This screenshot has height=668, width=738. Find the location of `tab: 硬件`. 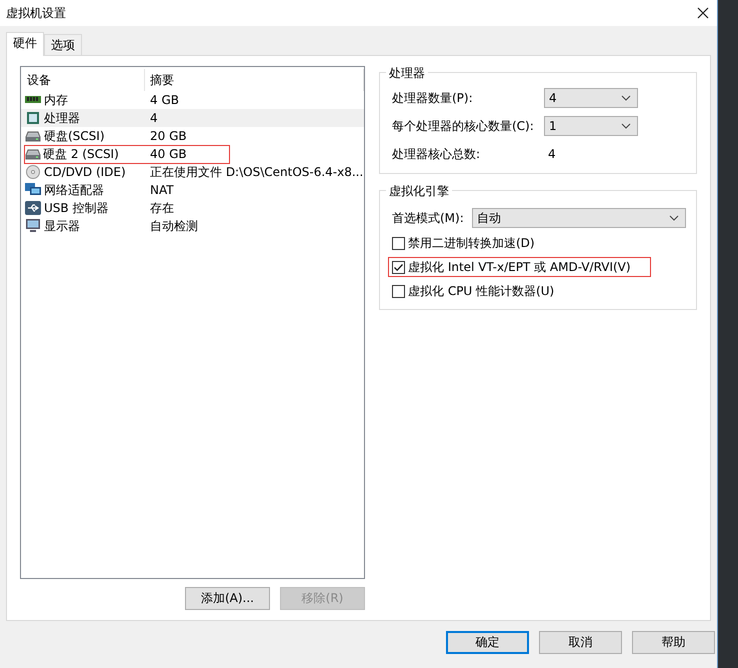

tab: 硬件 is located at coordinates (25, 44).